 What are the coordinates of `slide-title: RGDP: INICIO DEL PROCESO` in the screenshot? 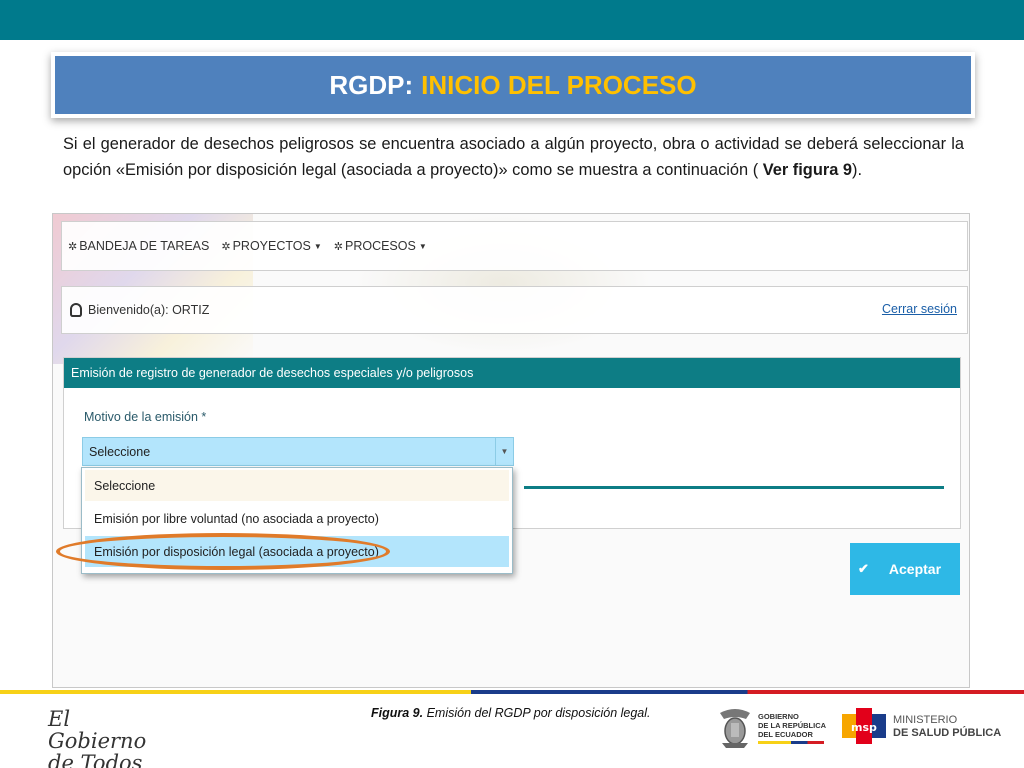 It's located at (513, 85).